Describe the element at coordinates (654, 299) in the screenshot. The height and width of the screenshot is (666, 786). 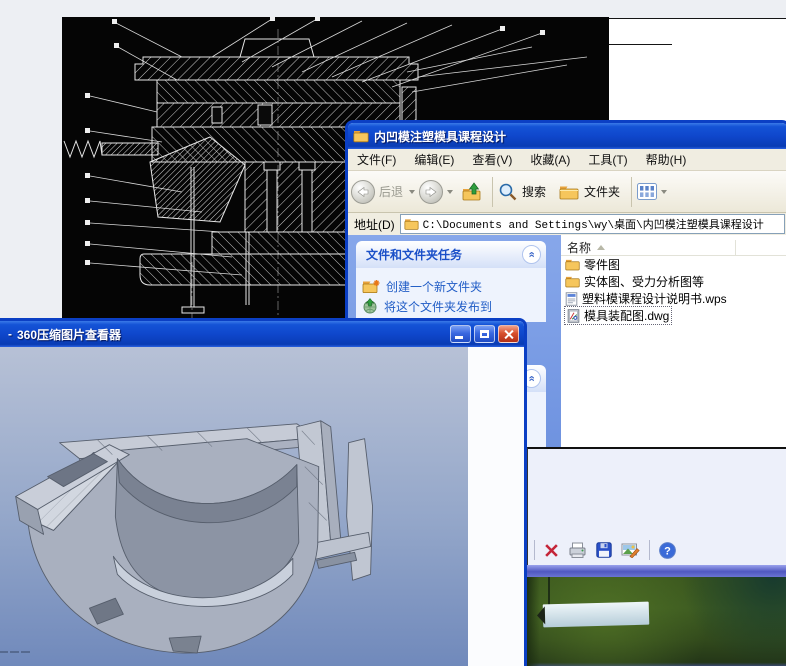
I see `file-name: 塑料模课程设计说明书.wps` at that location.